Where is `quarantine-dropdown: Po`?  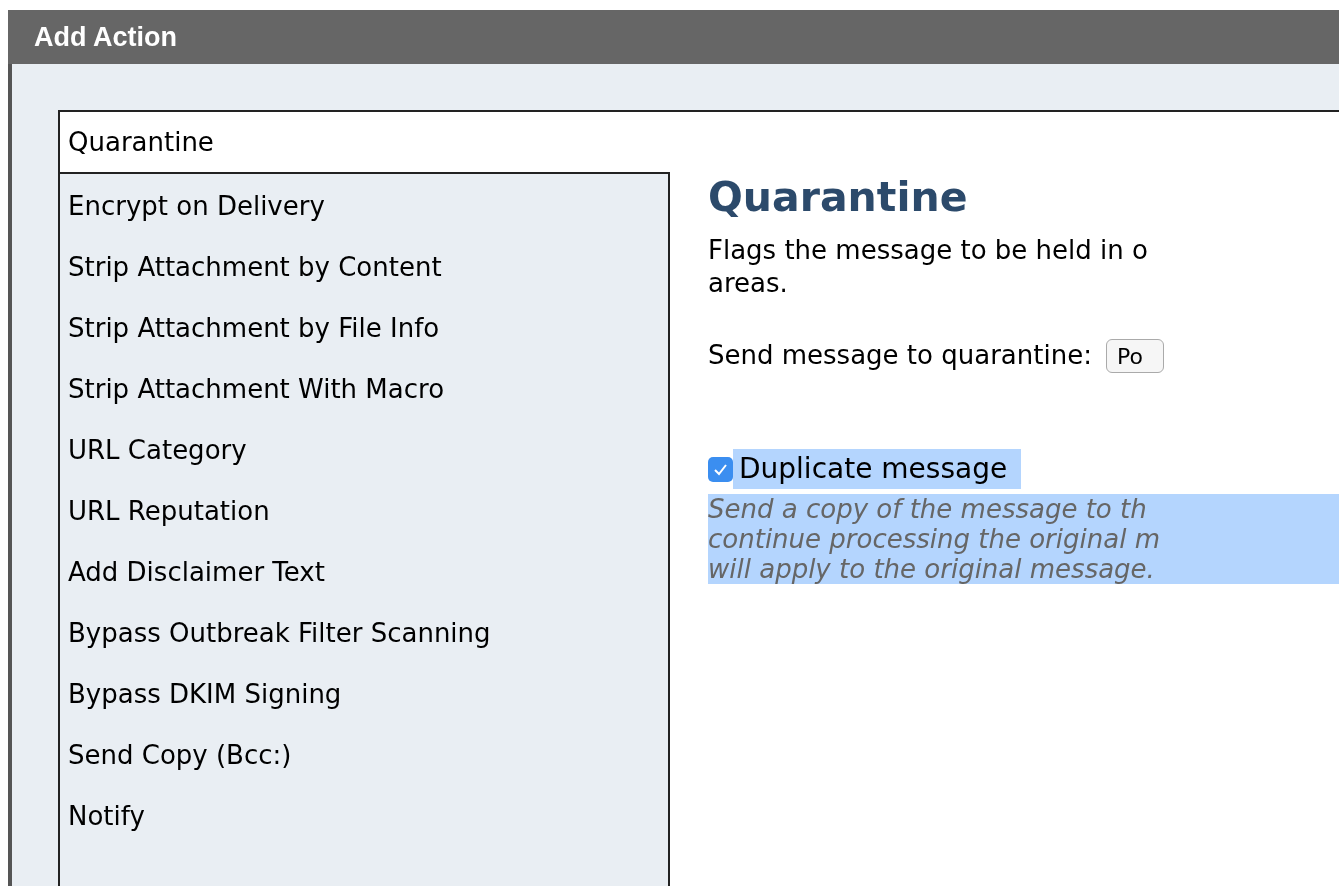 quarantine-dropdown: Po is located at coordinates (1134, 355).